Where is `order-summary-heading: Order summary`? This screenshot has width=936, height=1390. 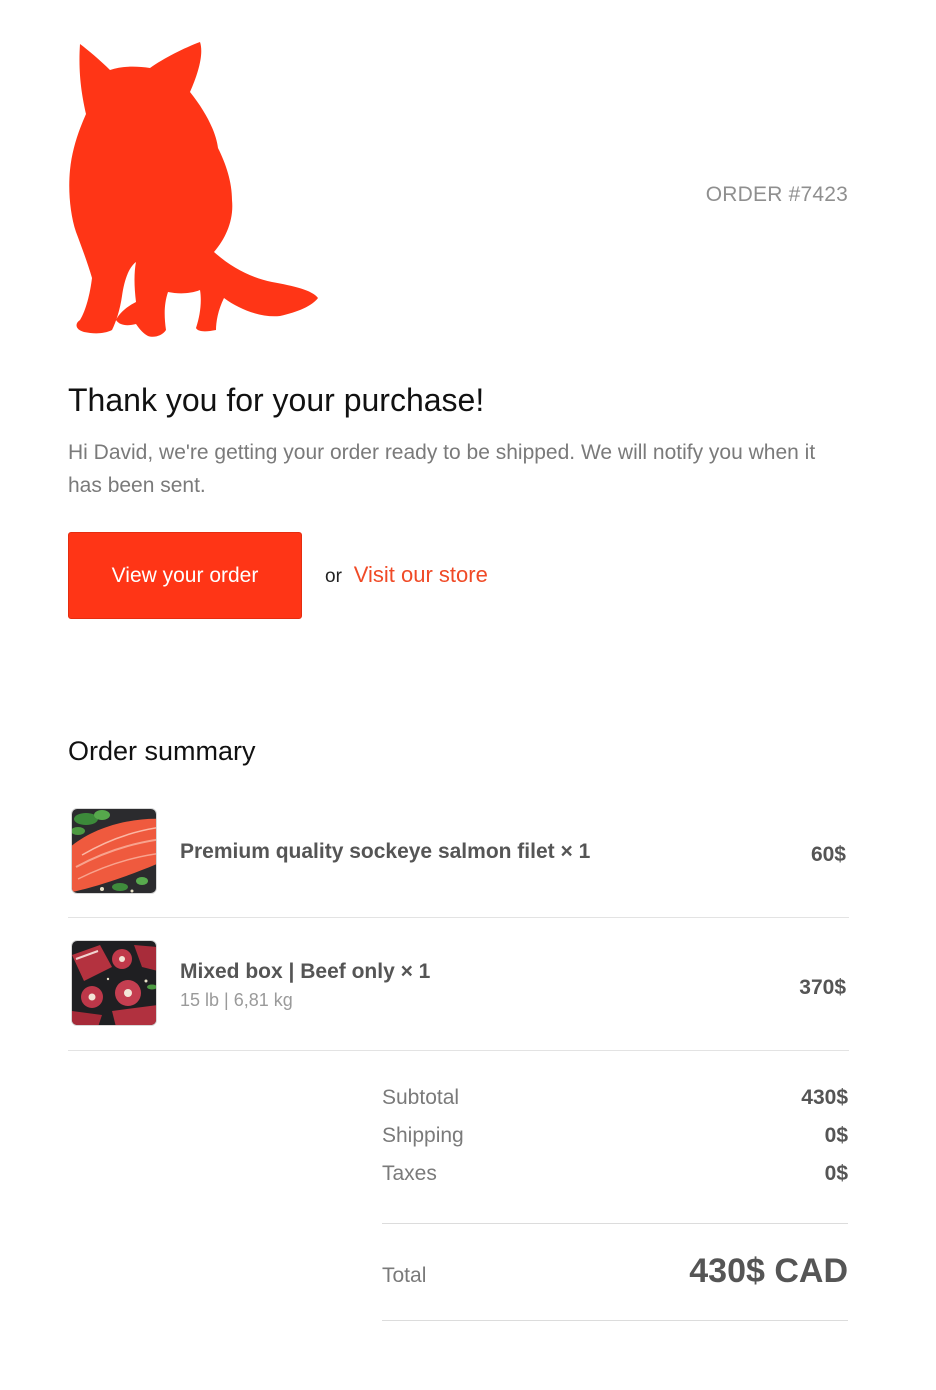 order-summary-heading: Order summary is located at coordinates (162, 751).